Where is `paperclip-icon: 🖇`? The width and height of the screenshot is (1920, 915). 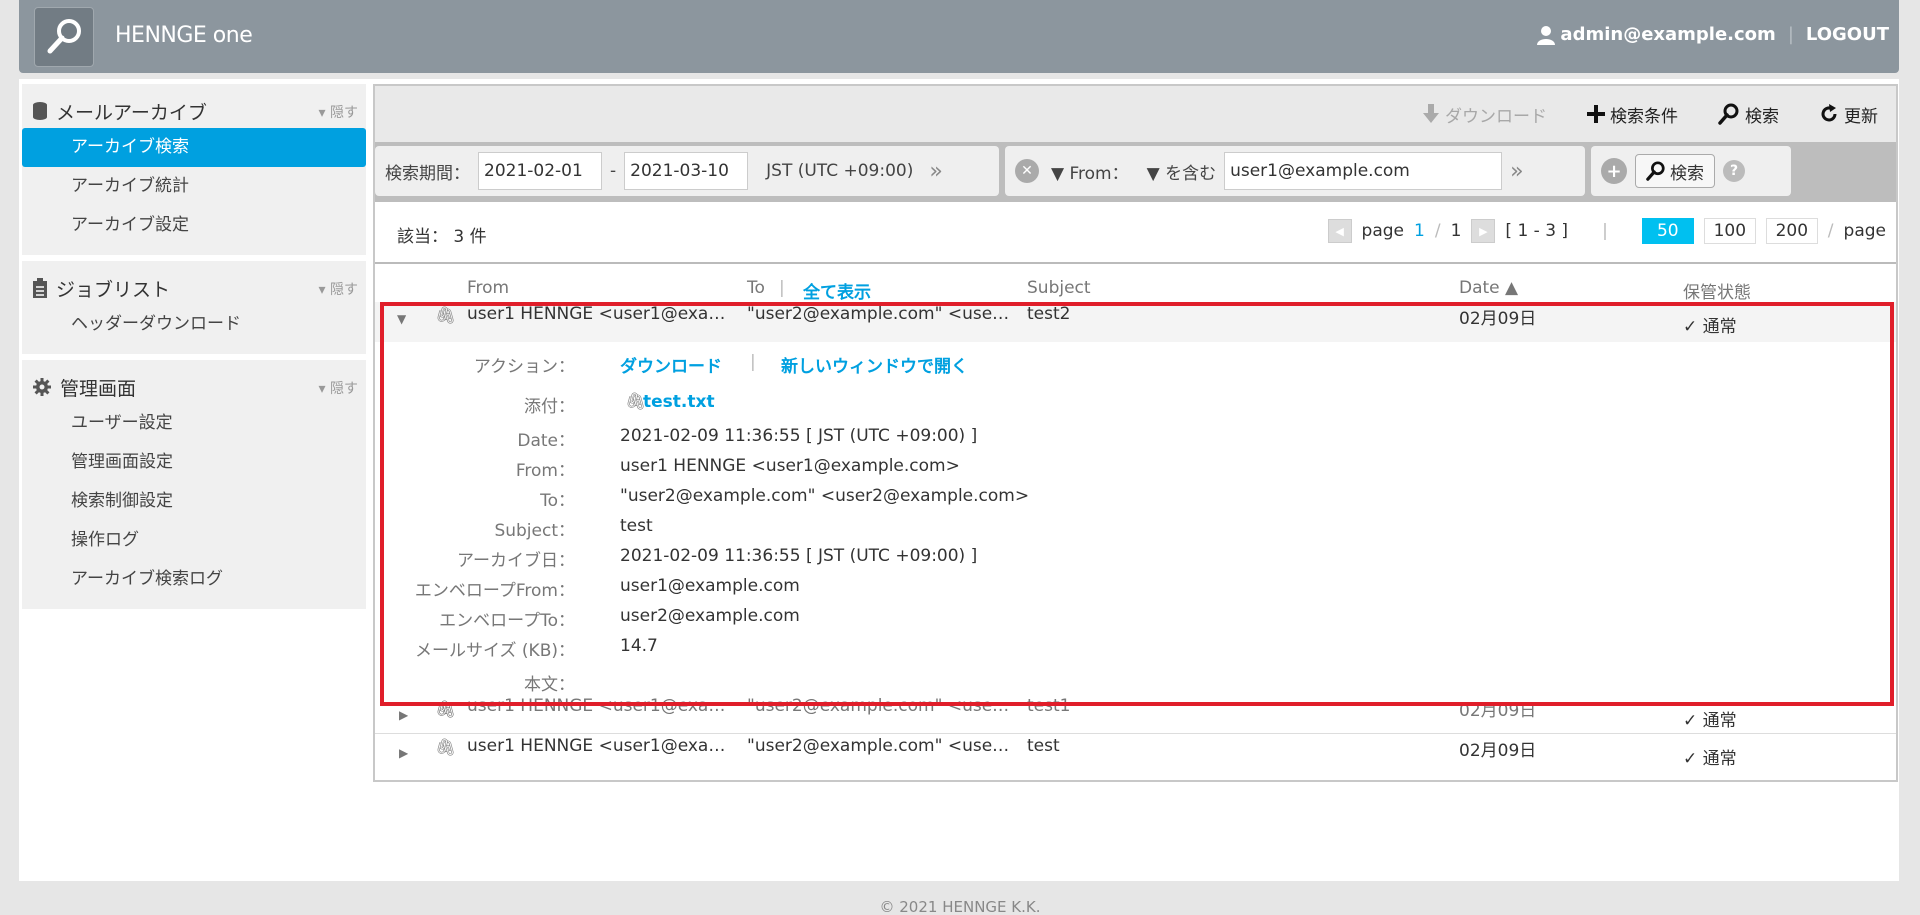
paperclip-icon: 🖇 is located at coordinates (446, 748).